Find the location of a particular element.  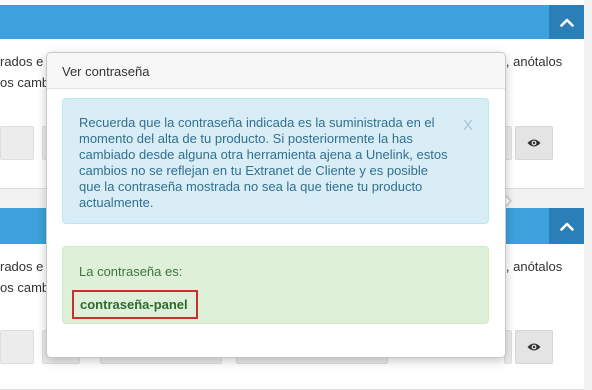

password-value: contraseña-panel is located at coordinates (135, 304).